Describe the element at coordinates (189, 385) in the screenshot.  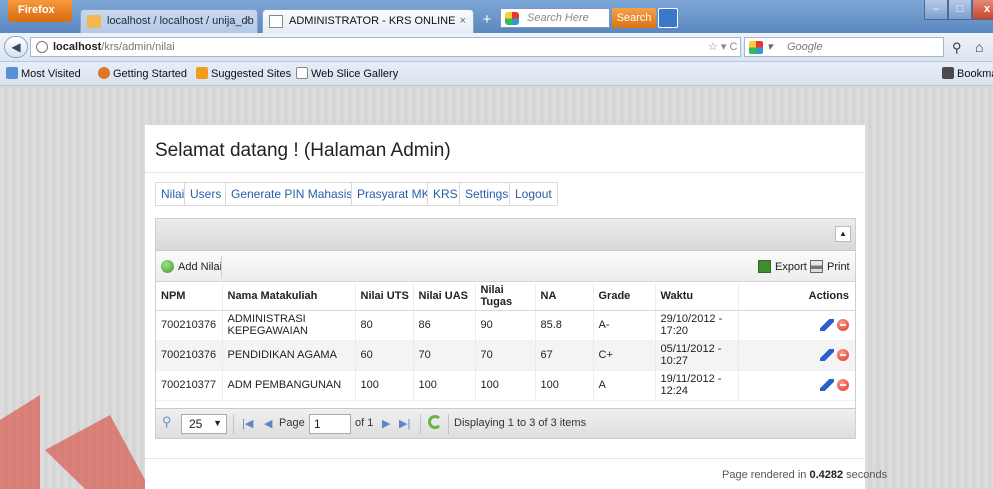
I see `cell-npm: 700210377` at that location.